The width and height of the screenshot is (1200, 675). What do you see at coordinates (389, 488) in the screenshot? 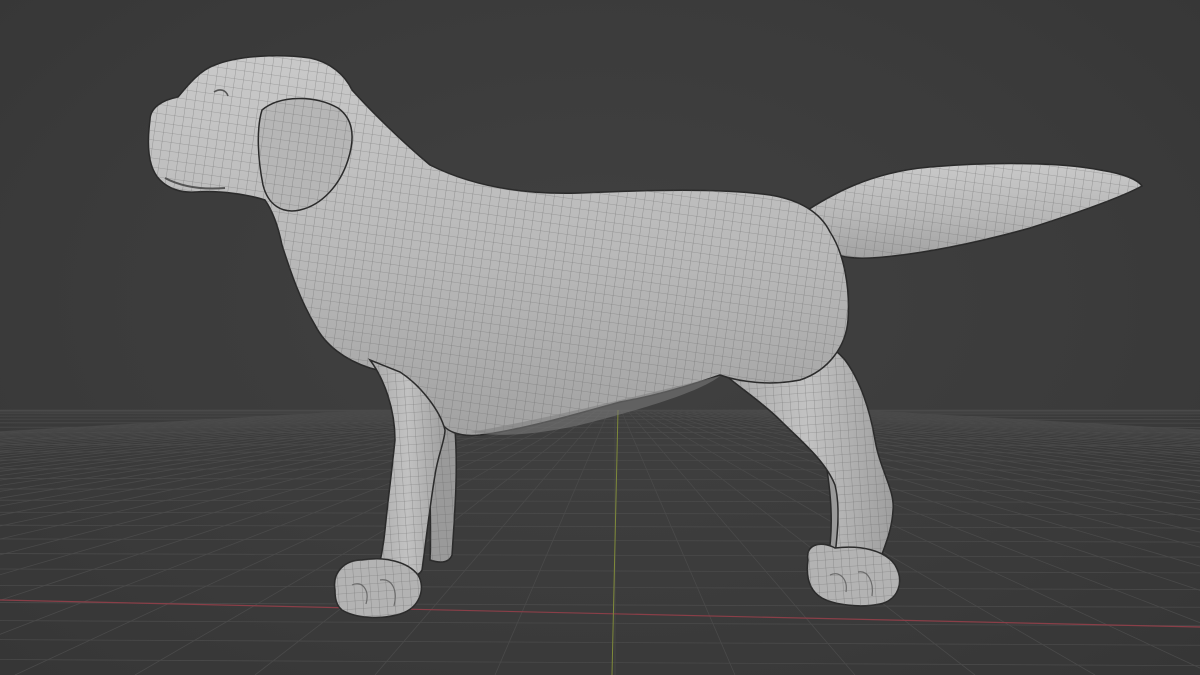
I see `dog-front-leg` at bounding box center [389, 488].